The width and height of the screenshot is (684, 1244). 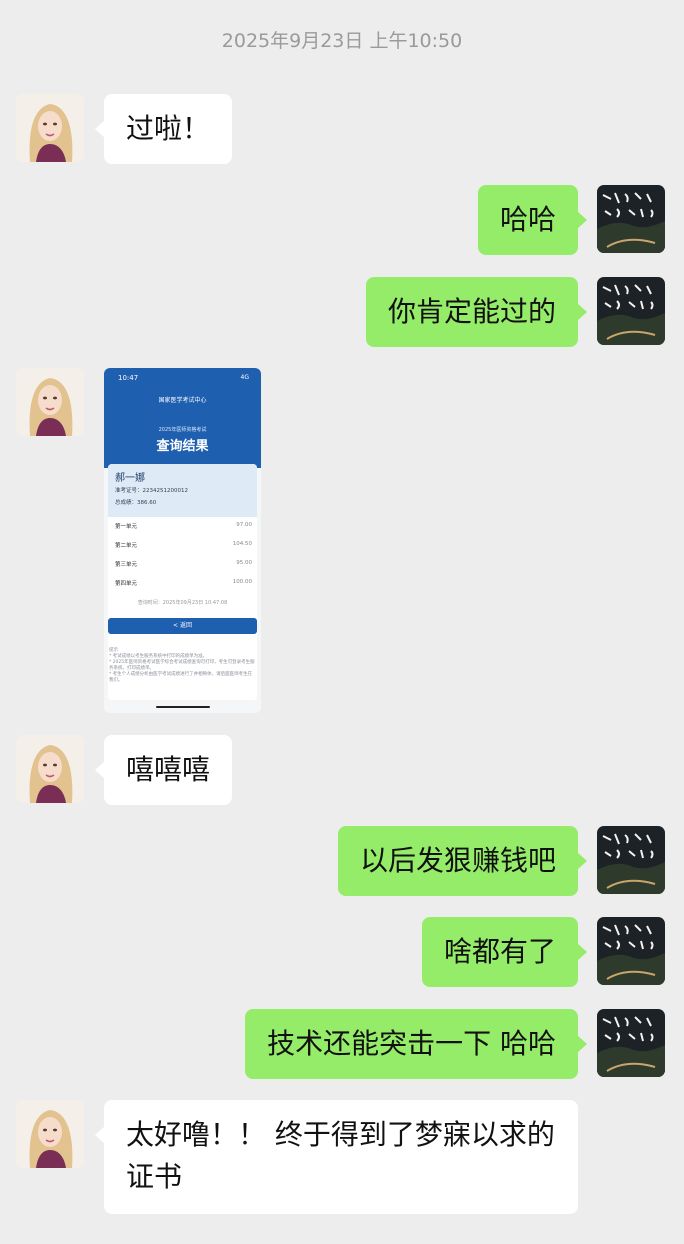 I want to click on message-bubble-incoming: 嘻嘻嘻, so click(x=163, y=770).